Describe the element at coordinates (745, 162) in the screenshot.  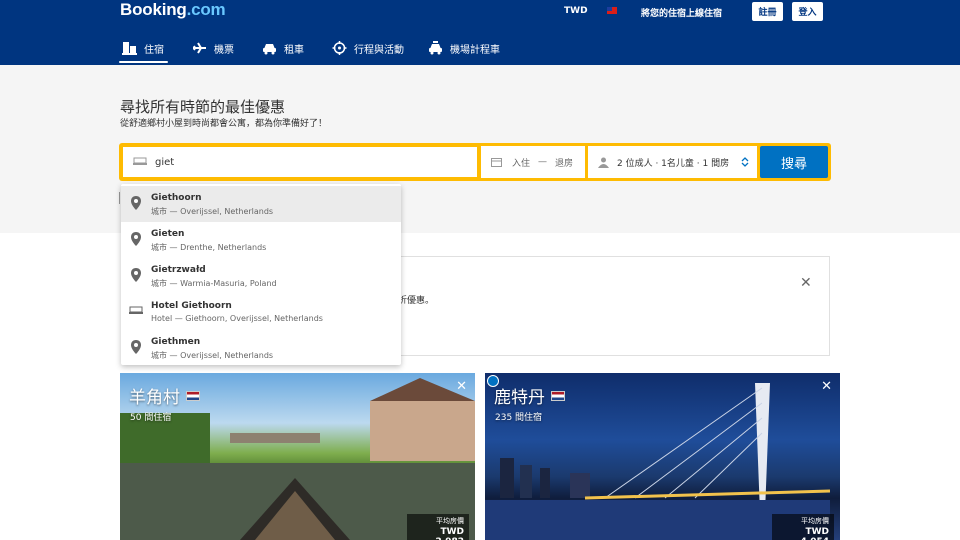
I see `chevron-updown-icon` at that location.